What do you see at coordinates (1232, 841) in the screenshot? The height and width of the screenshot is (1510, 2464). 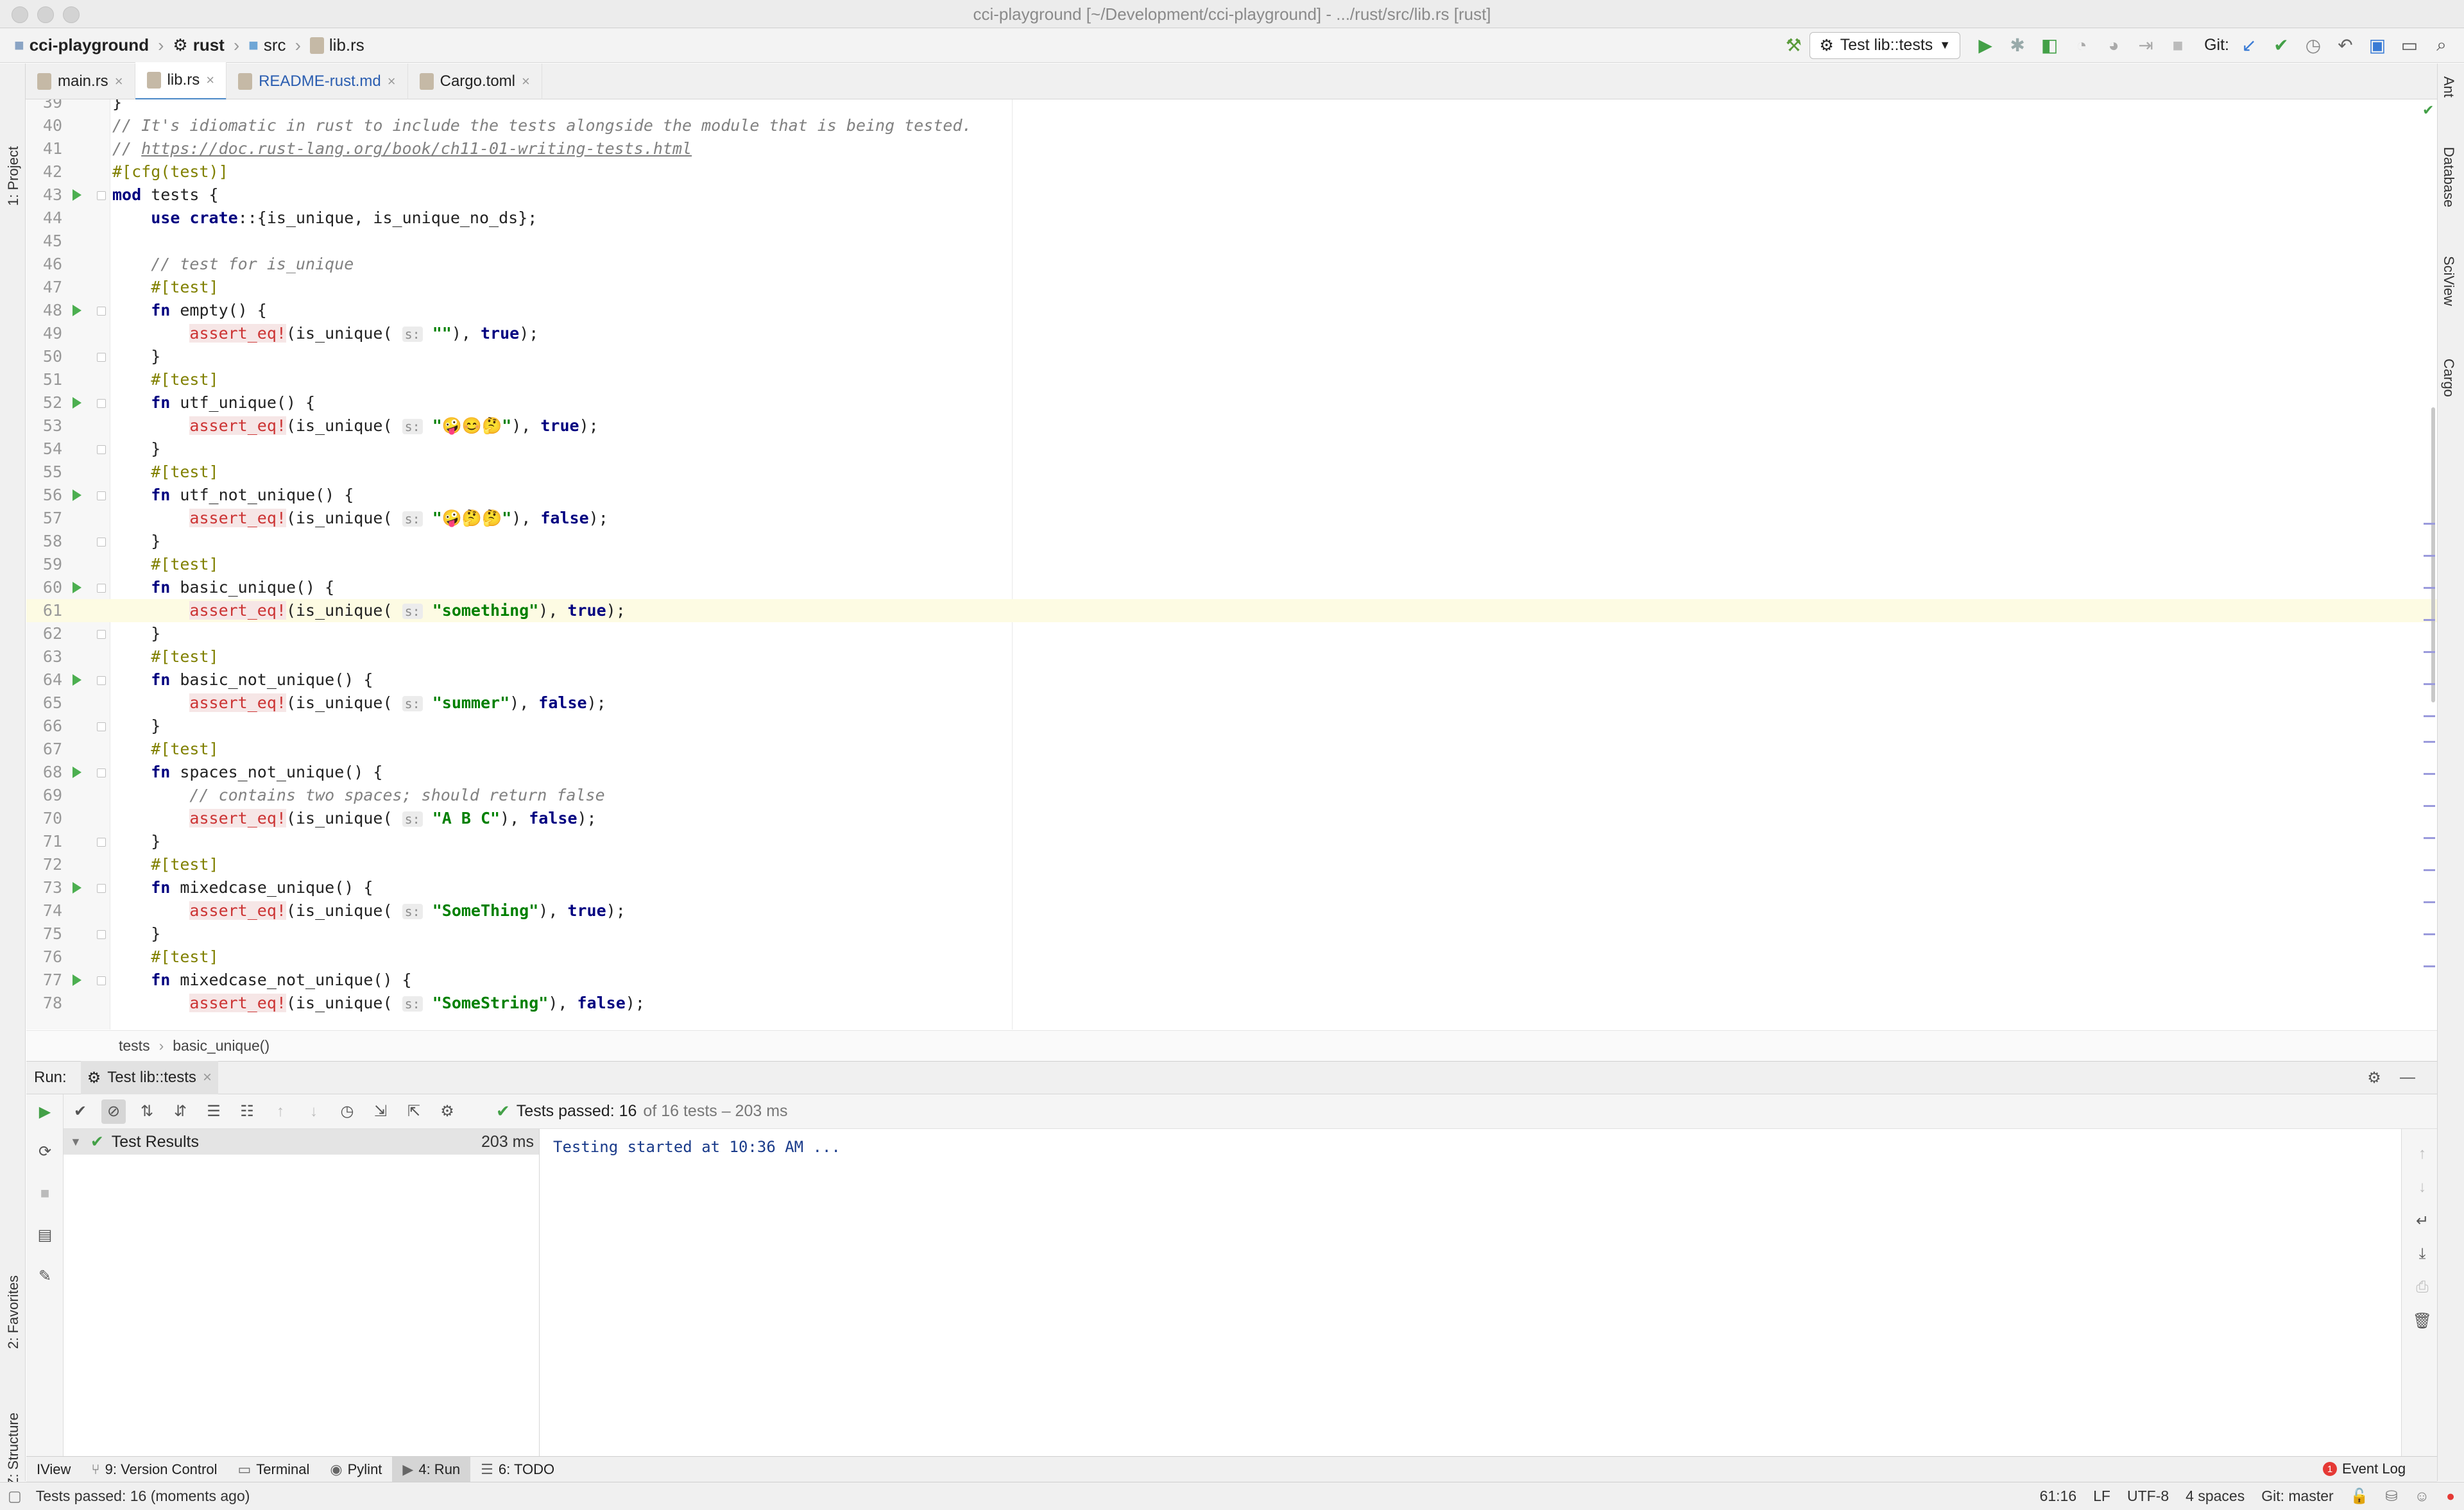 I see `code-line: 71 }` at bounding box center [1232, 841].